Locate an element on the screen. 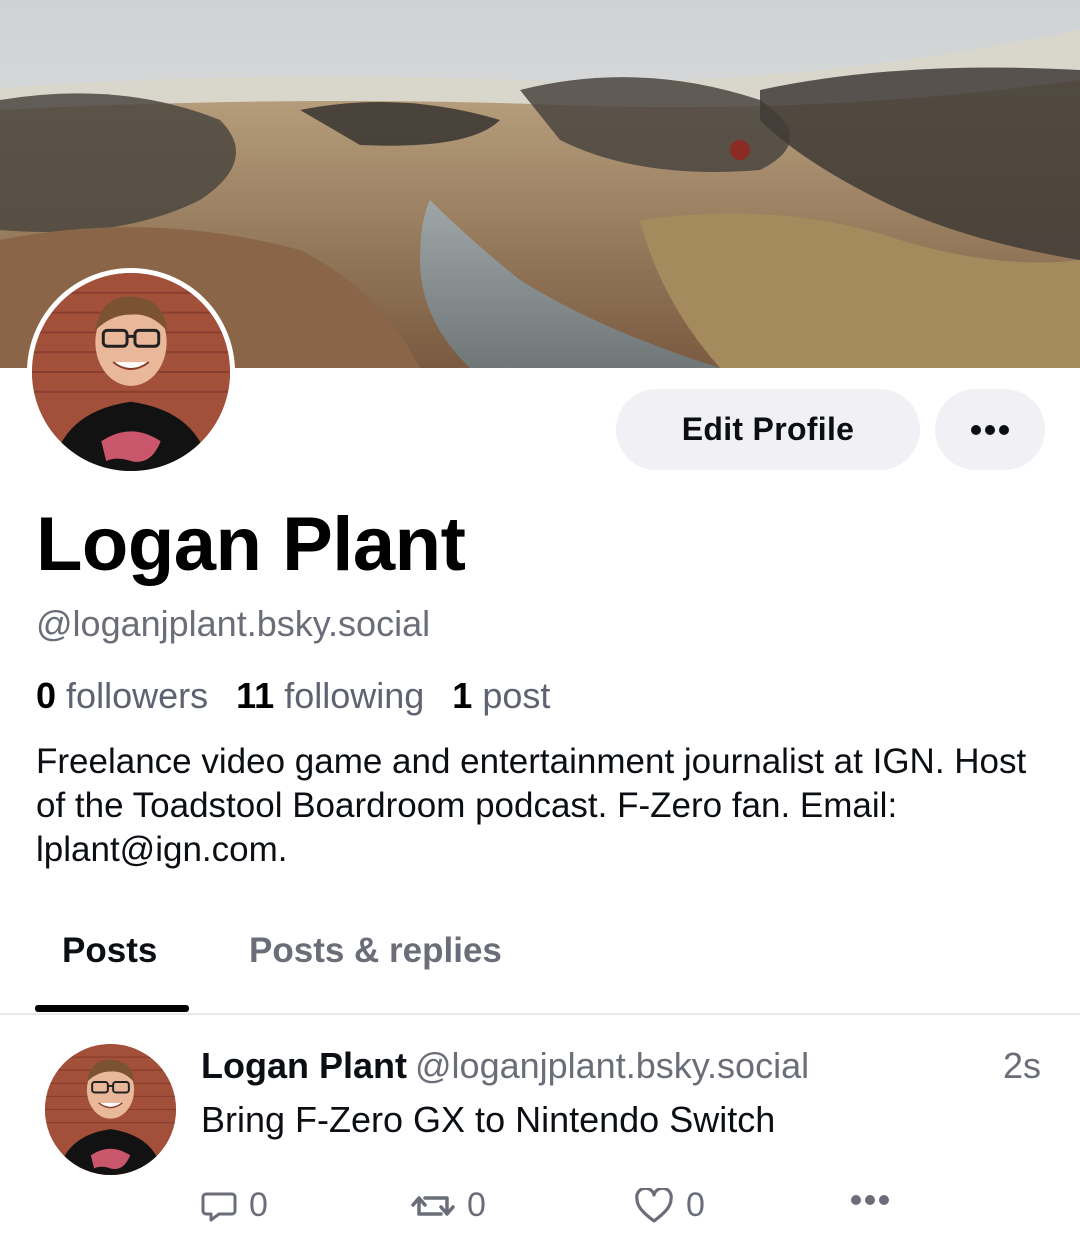 The width and height of the screenshot is (1080, 1254). tab-posts-and-replies: Posts & replies is located at coordinates (375, 951).